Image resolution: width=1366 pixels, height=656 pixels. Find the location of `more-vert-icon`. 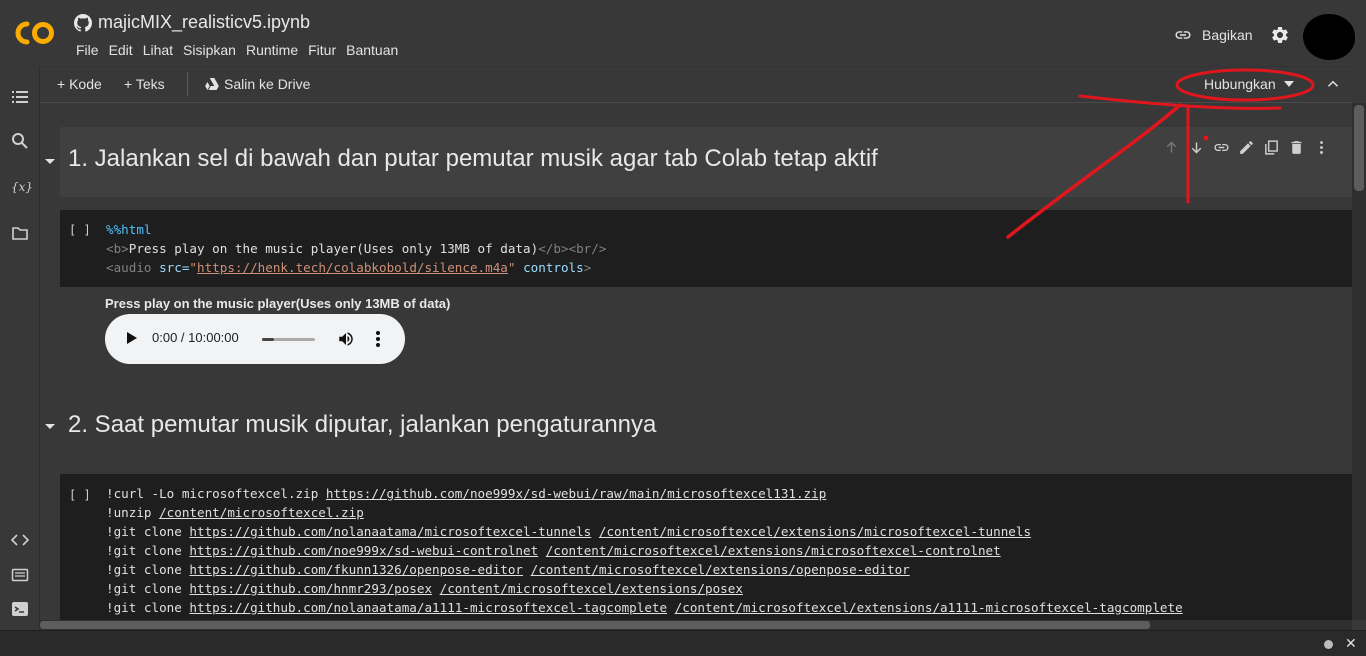

more-vert-icon is located at coordinates (1321, 147).